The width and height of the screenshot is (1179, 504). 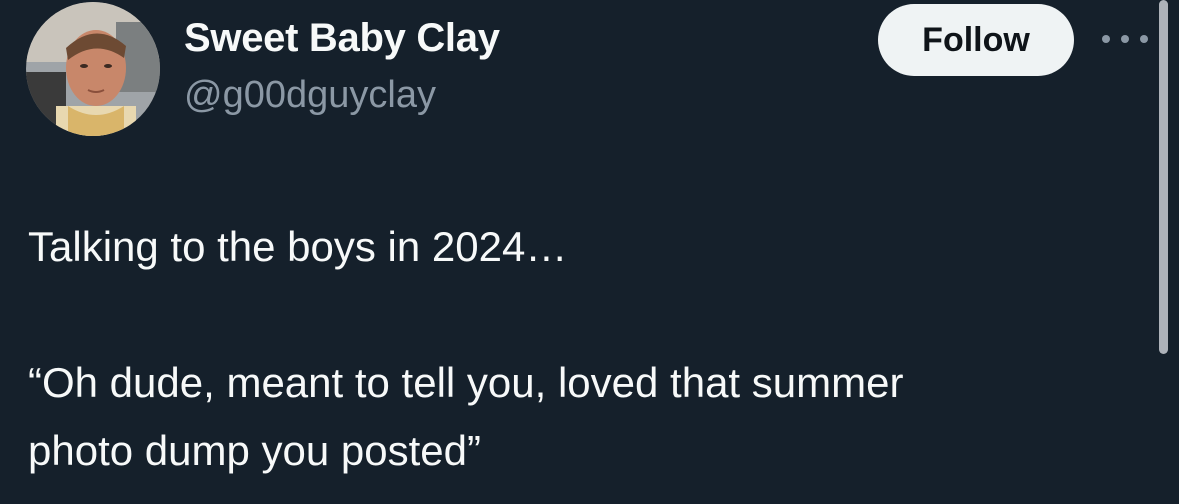 I want to click on avatar, so click(x=93, y=69).